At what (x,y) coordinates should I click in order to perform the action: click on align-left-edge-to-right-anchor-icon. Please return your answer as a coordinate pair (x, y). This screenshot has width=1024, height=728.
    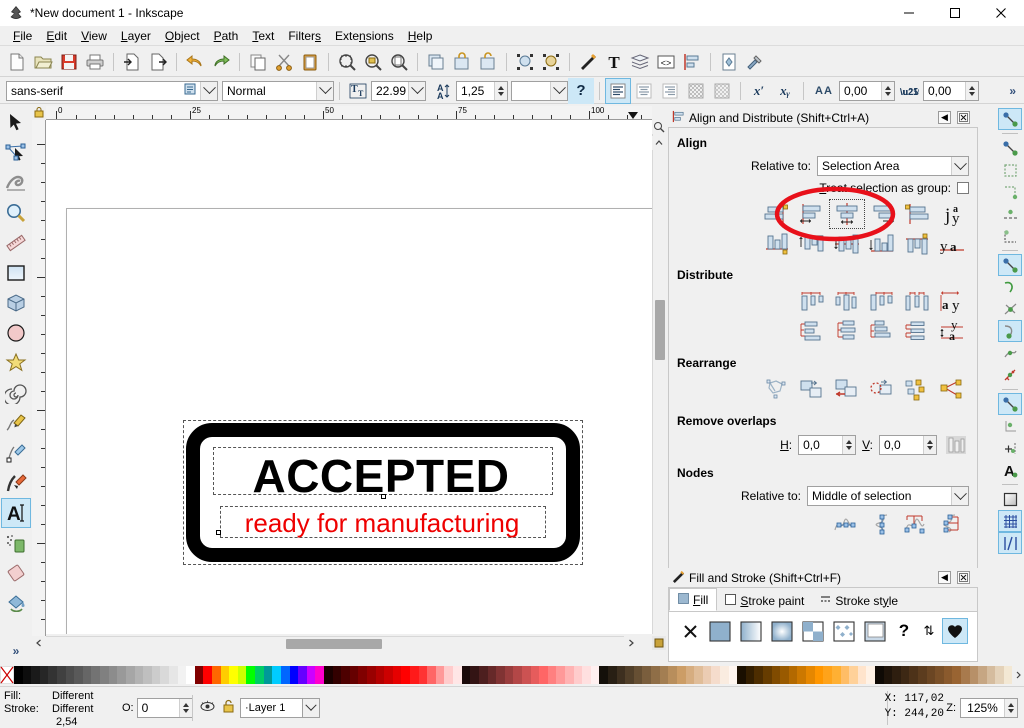
    Looking at the image, I should click on (917, 214).